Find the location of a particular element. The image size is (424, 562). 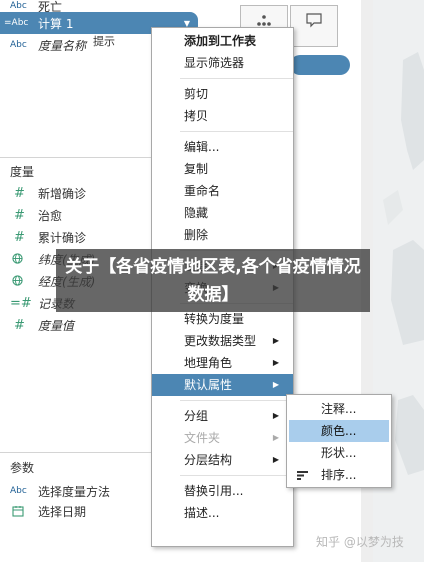

marks-tooltip-button is located at coordinates (314, 26).